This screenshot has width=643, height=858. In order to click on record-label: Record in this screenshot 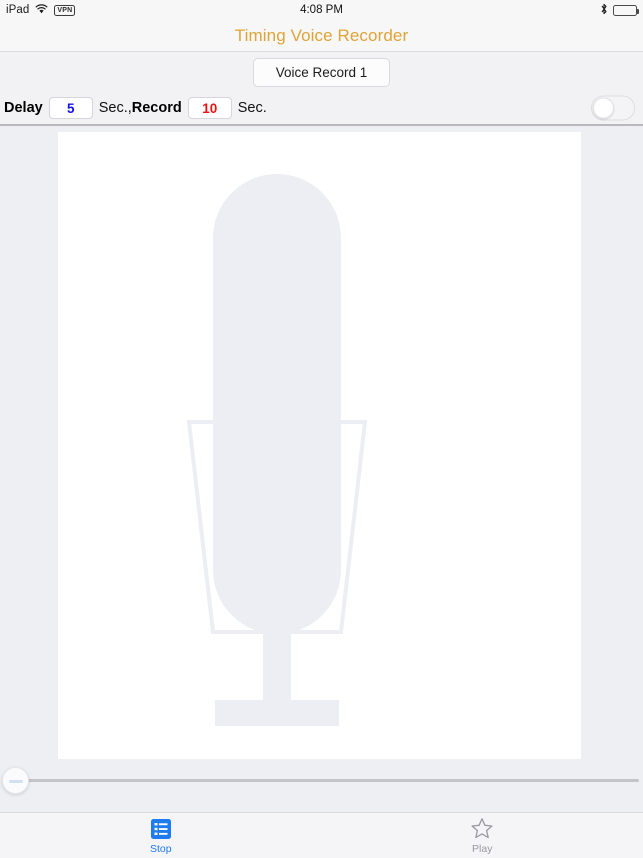, I will do `click(156, 108)`.